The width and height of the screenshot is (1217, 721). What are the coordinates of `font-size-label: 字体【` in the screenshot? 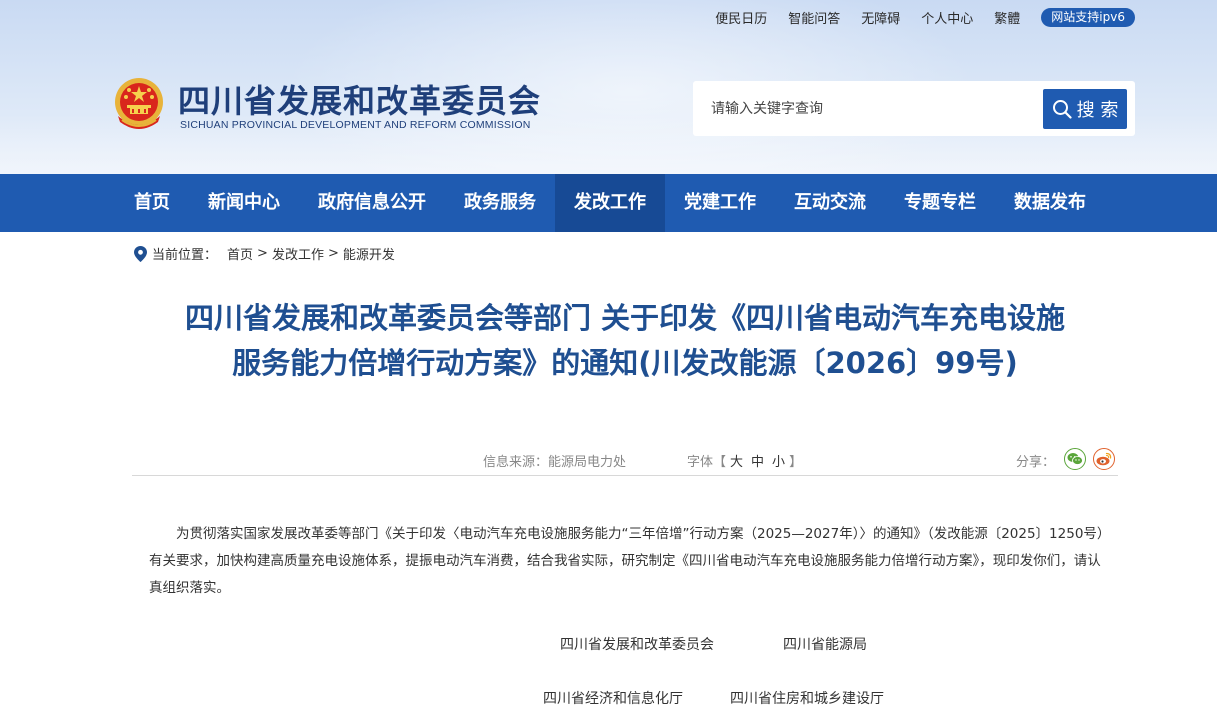 It's located at (707, 462).